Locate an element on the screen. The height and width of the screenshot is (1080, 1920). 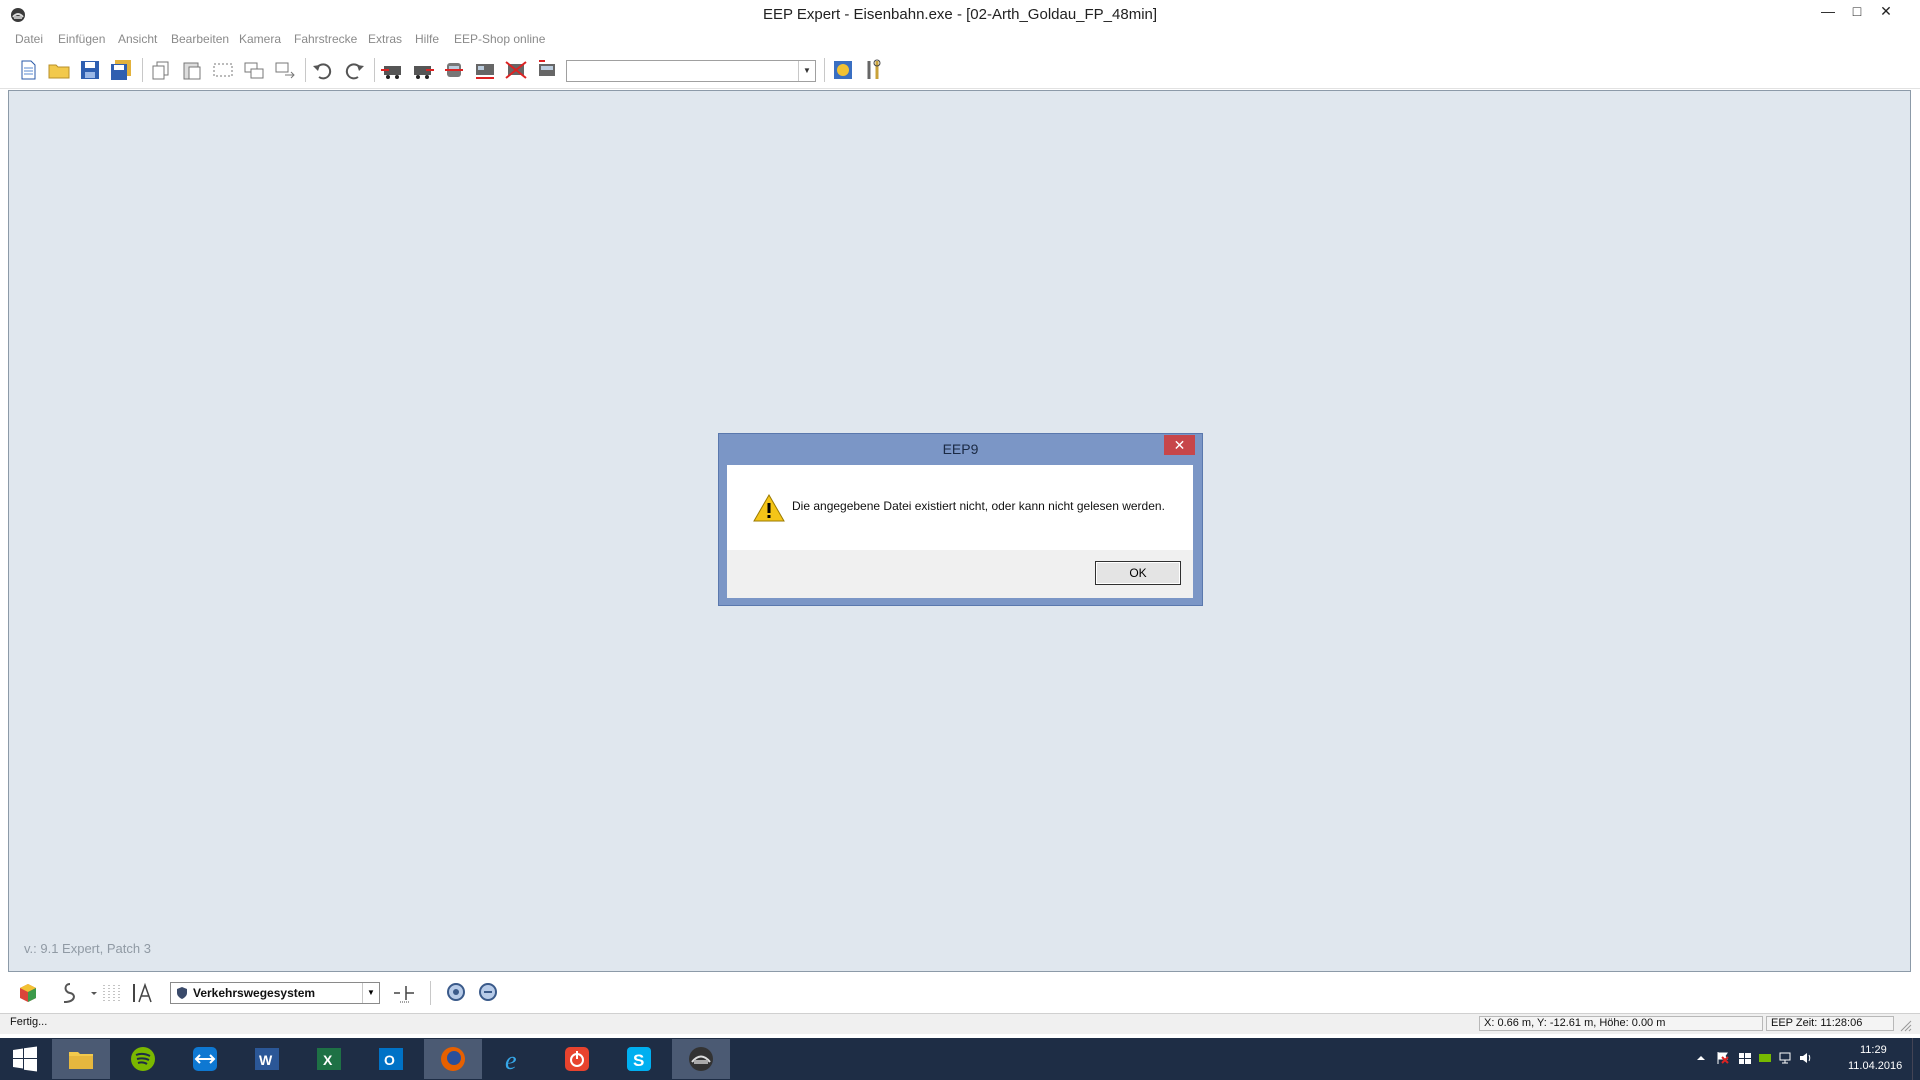
dialog-footer: OK is located at coordinates (960, 574).